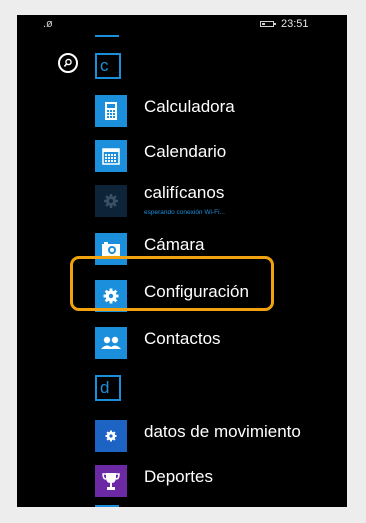 The width and height of the screenshot is (366, 523). I want to click on signal-icon: .ø, so click(48, 24).